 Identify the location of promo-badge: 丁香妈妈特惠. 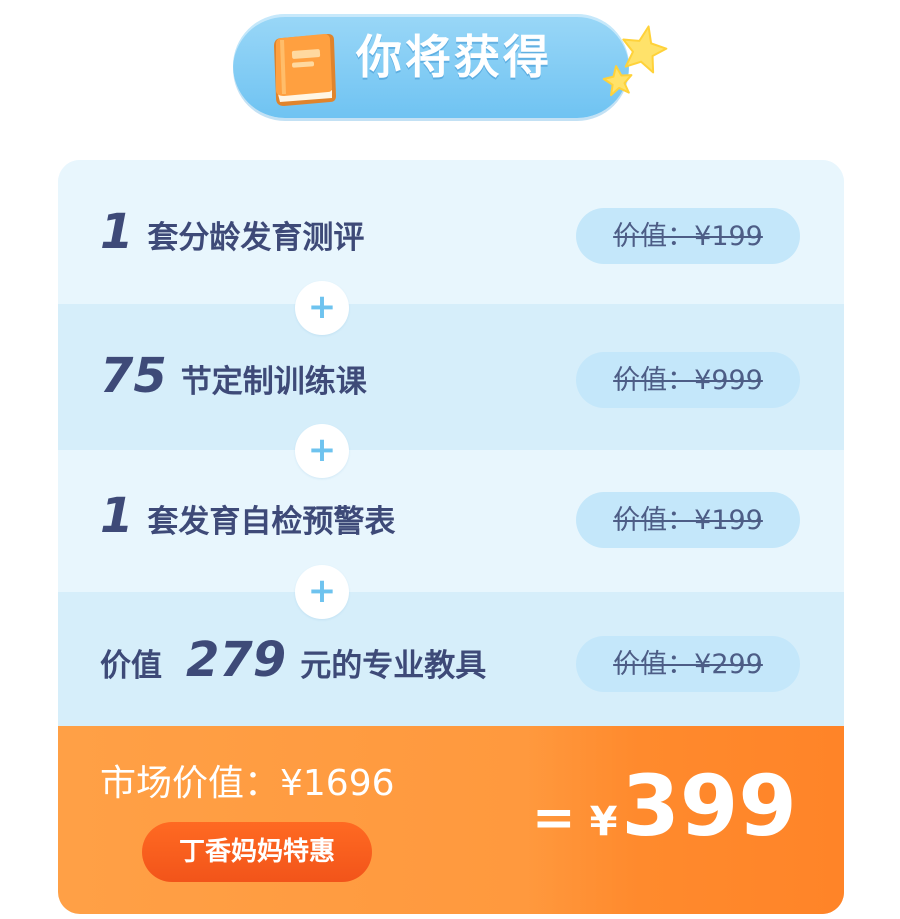
(257, 852).